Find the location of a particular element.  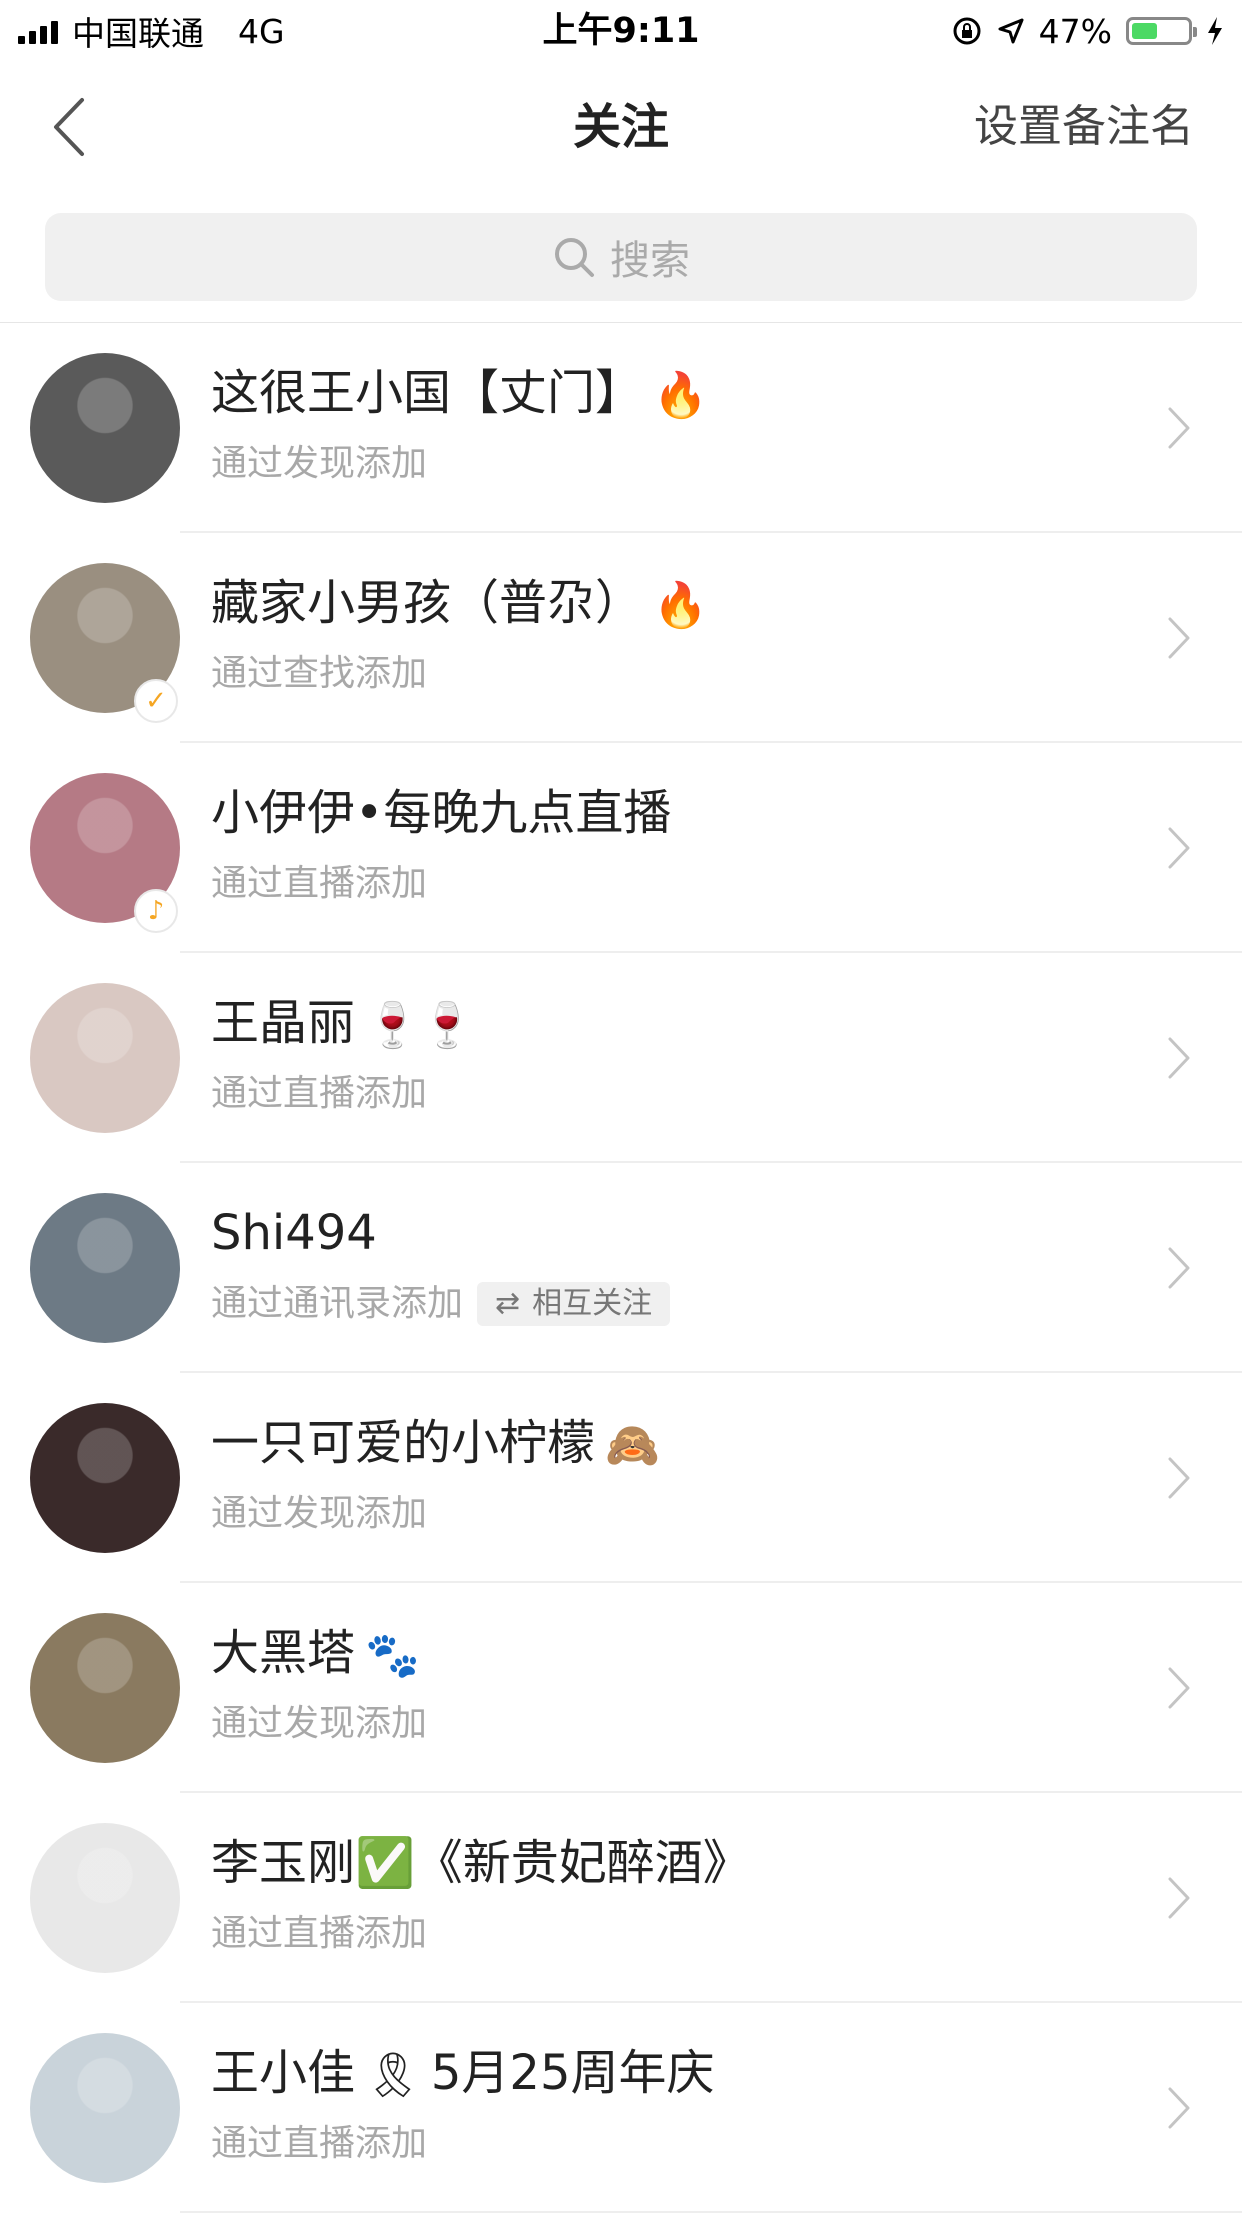

swap-arrows-icon: ⇄ is located at coordinates (508, 1303).